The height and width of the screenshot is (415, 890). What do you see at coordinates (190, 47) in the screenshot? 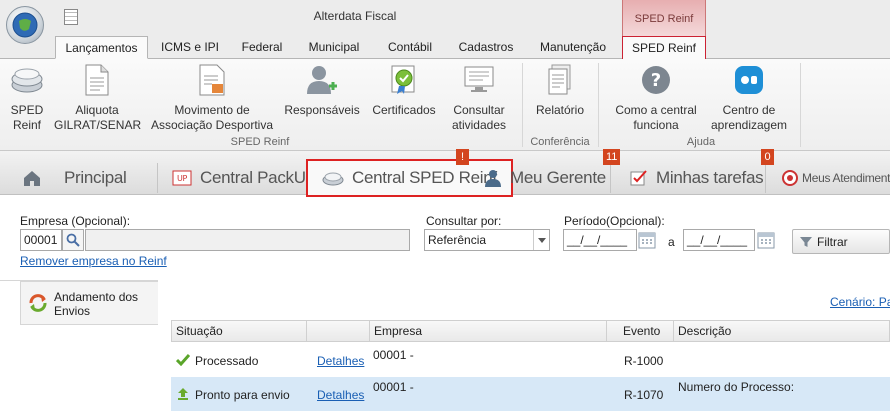
I see `tab-icms-ipi: ICMS e IPI` at bounding box center [190, 47].